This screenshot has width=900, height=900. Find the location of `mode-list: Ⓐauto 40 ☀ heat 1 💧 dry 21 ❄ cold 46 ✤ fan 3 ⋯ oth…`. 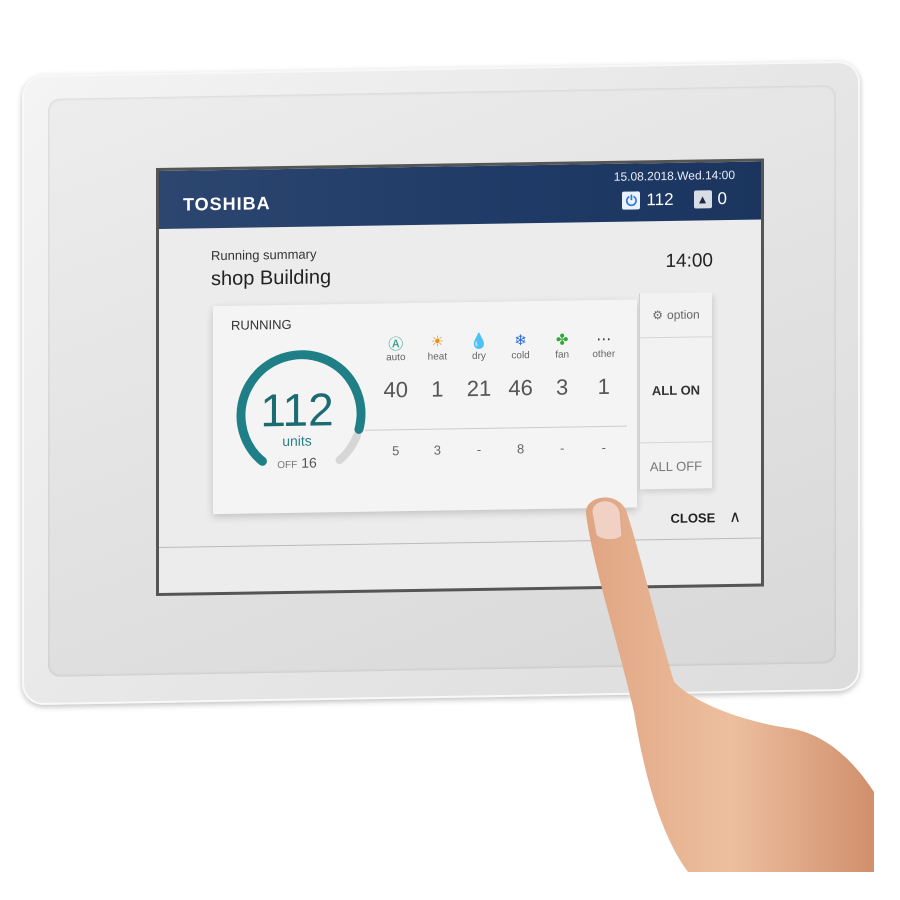

mode-list: Ⓐauto 40 ☀ heat 1 💧 dry 21 ❄ cold 46 ✤ fan 3 ⋯ oth… is located at coordinates (500, 367).